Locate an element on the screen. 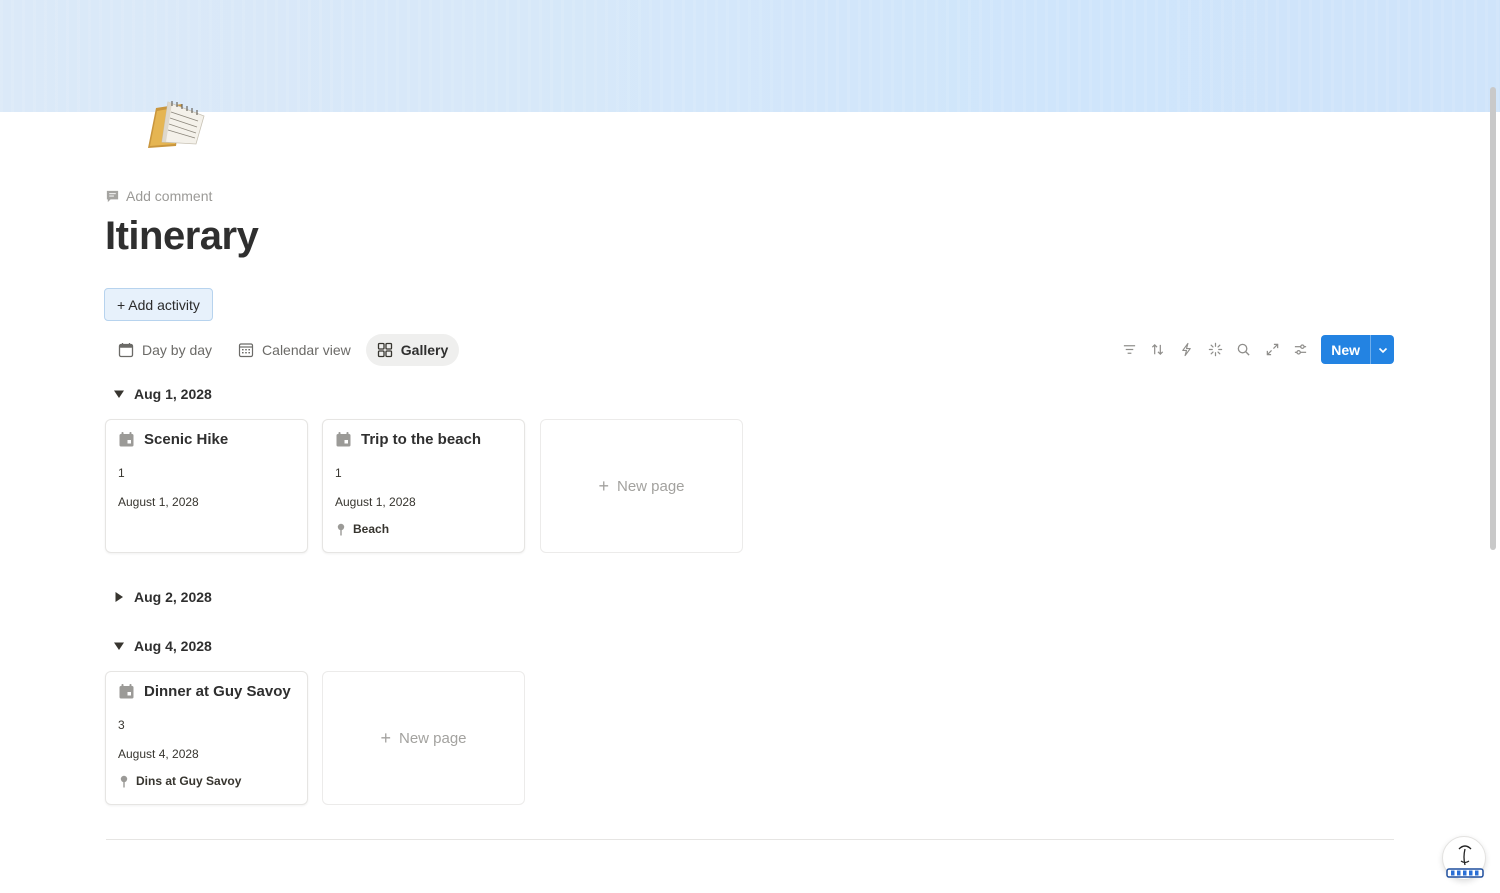  sort-icon is located at coordinates (1158, 349).